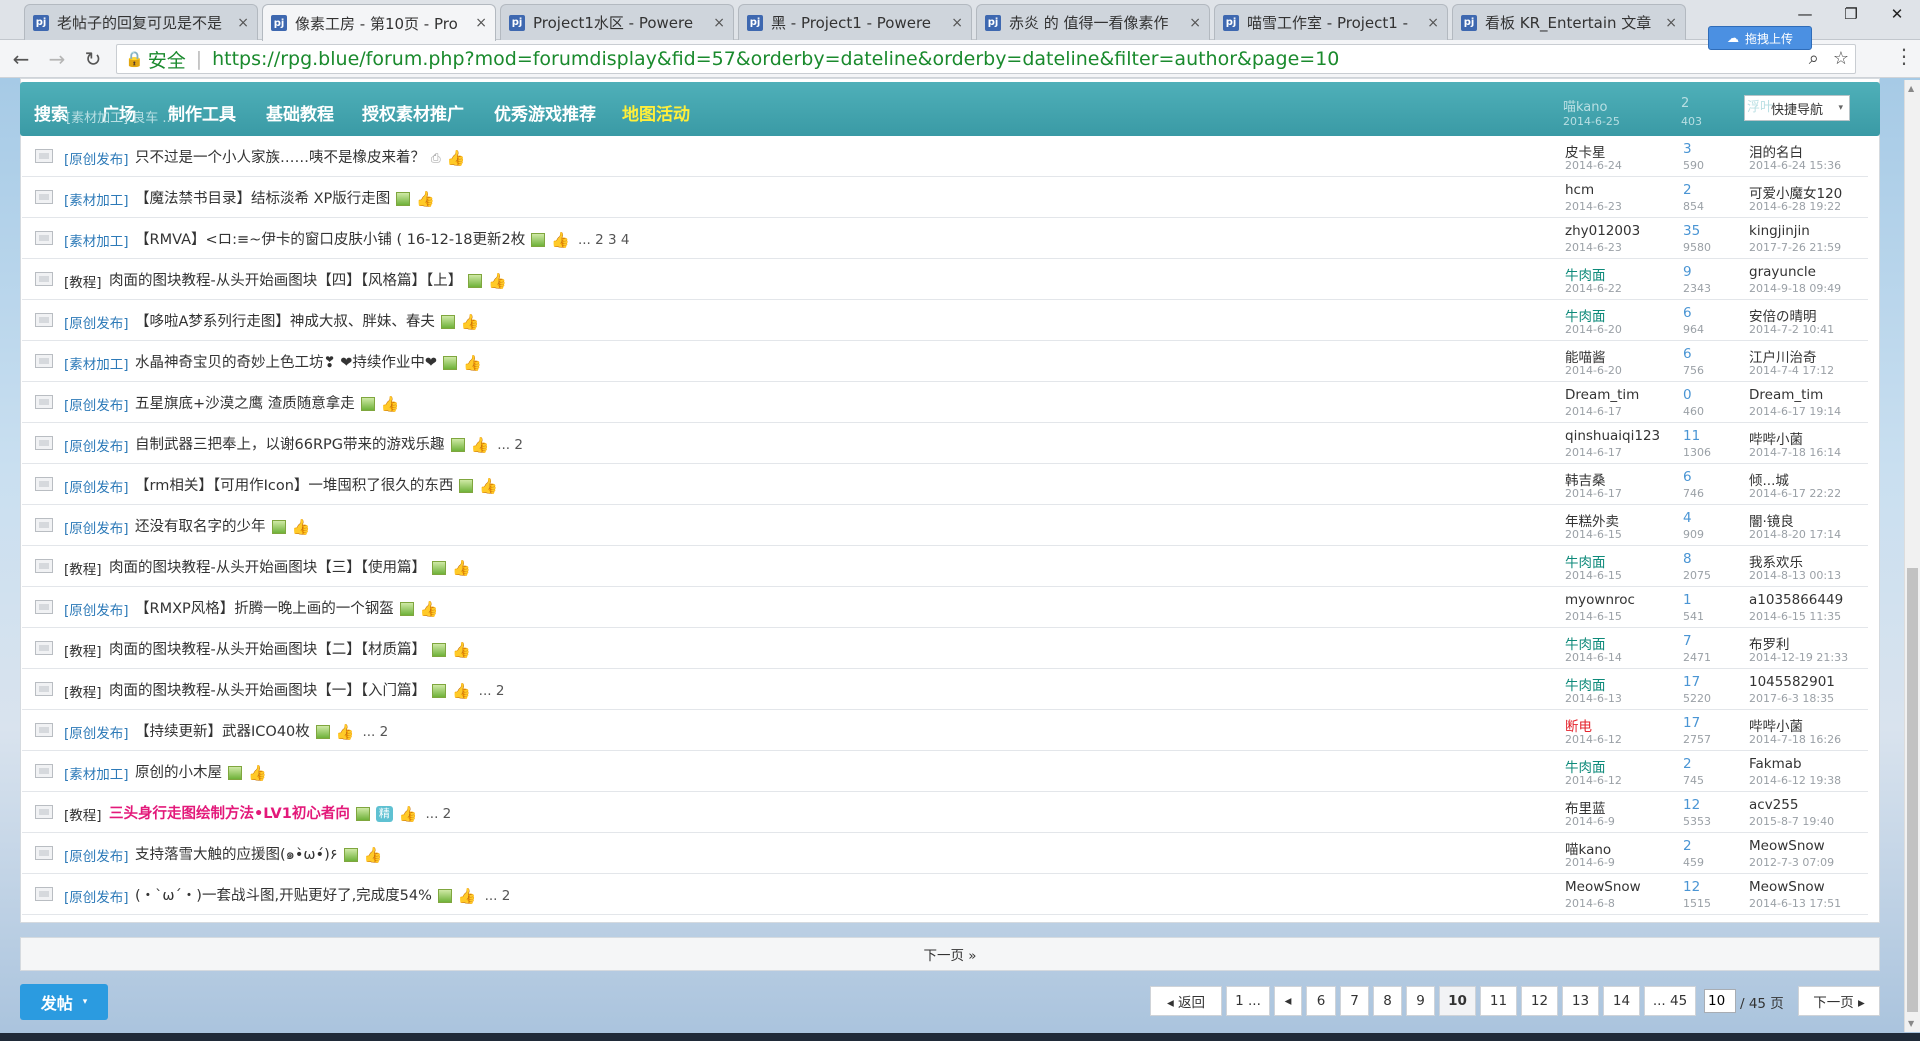 The width and height of the screenshot is (1920, 1041). Describe the element at coordinates (1782, 272) in the screenshot. I see `last-reply-user: grayuncle` at that location.